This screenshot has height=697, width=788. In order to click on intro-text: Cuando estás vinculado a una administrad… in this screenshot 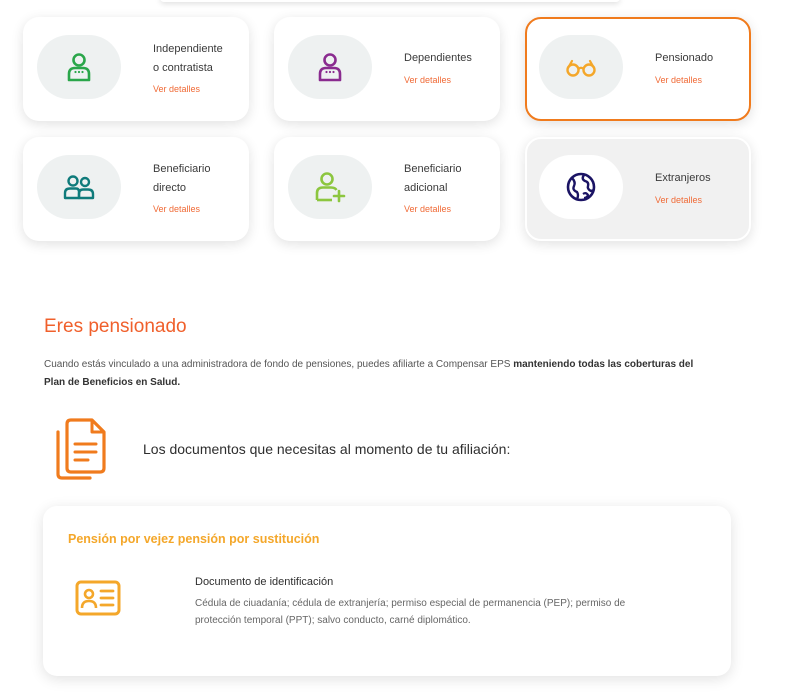, I will do `click(279, 364)`.